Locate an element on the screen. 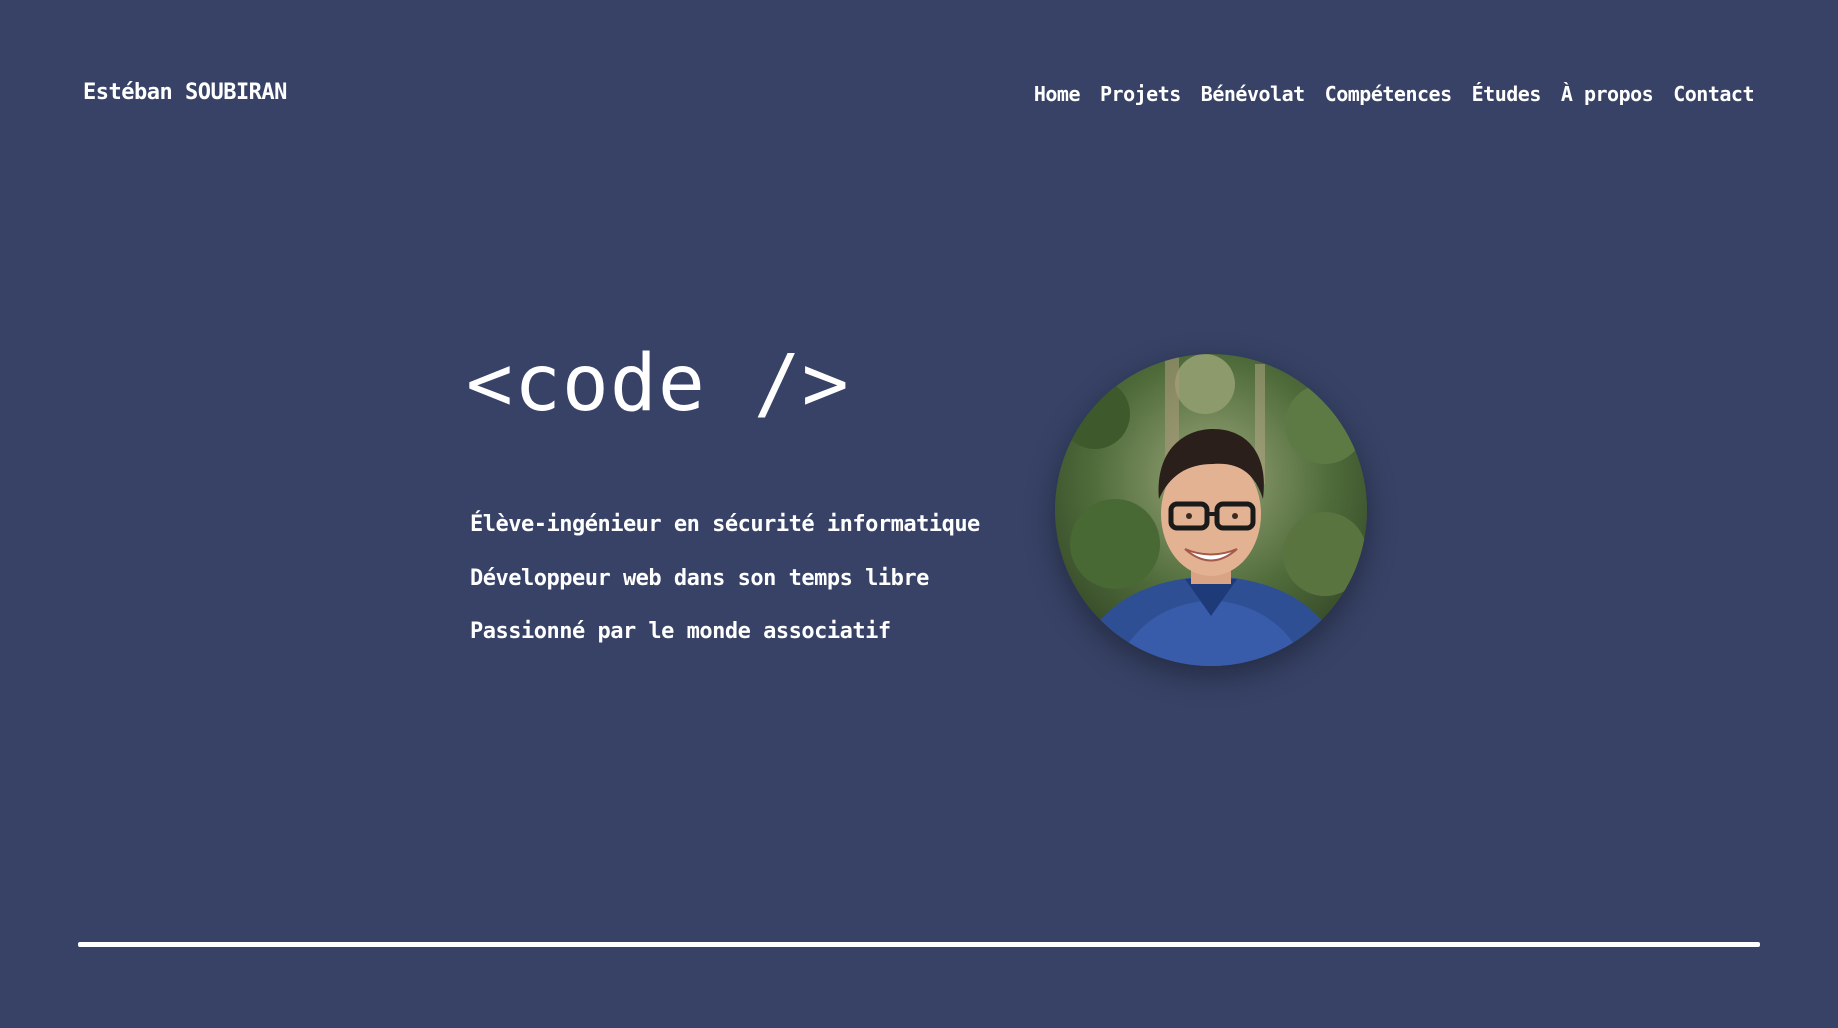 The image size is (1838, 1028). site-brand: Estéban SOUBIRAN is located at coordinates (185, 92).